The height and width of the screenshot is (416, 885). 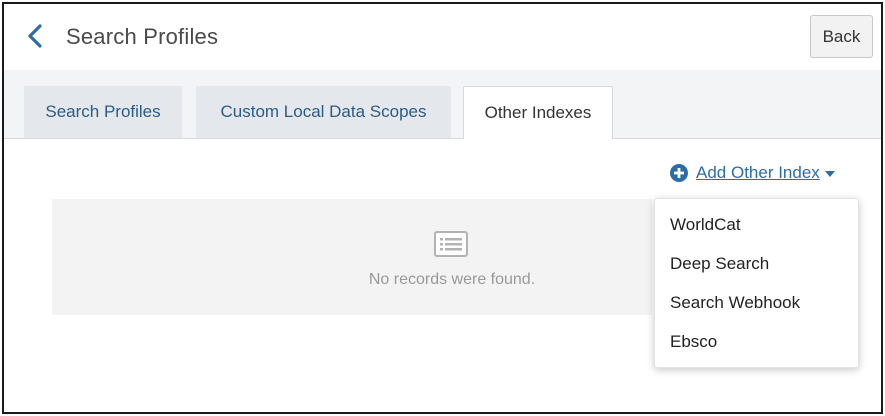 What do you see at coordinates (756, 224) in the screenshot?
I see `menu-item-worldcat: WorldCat` at bounding box center [756, 224].